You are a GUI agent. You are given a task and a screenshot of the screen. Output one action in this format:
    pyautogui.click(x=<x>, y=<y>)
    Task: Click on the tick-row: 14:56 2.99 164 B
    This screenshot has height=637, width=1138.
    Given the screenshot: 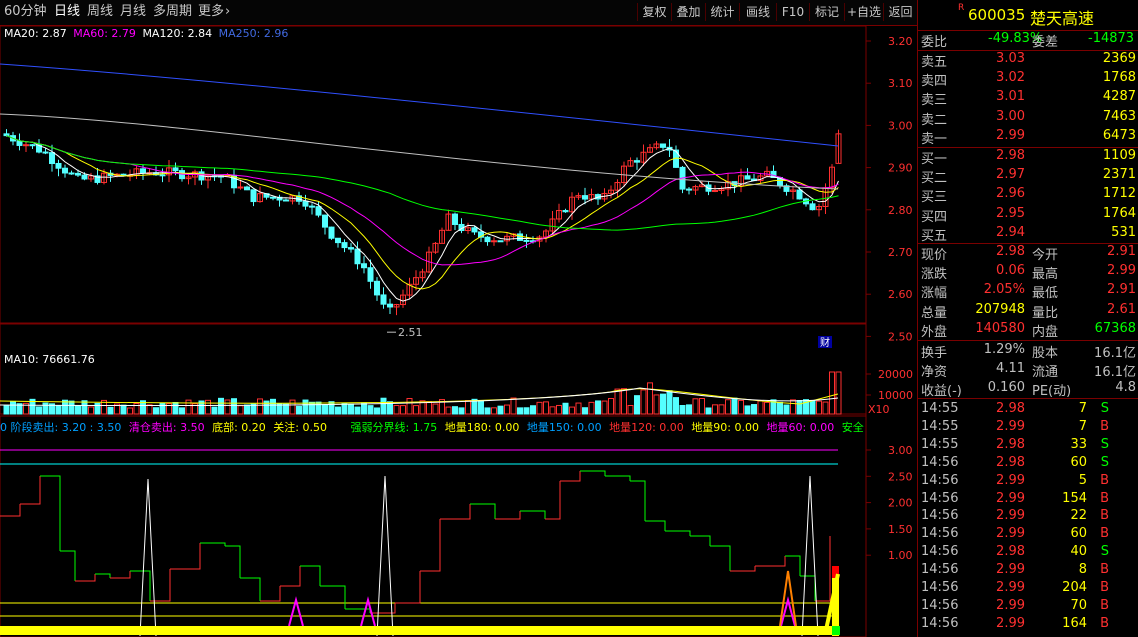 What is the action you would take?
    pyautogui.click(x=1028, y=625)
    